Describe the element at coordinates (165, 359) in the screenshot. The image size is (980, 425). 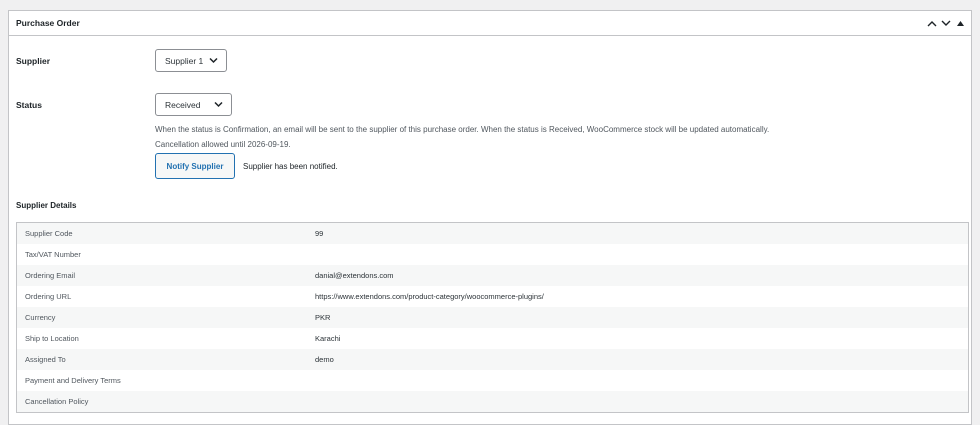
I see `detail-label: Assigned To` at that location.